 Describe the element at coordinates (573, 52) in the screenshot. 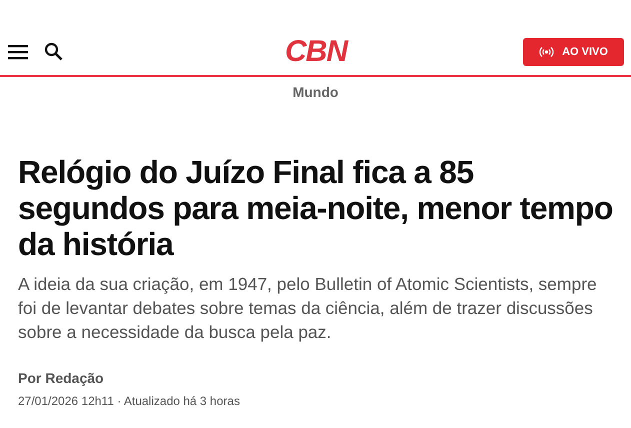

I see `live-button: AO VIVO` at that location.